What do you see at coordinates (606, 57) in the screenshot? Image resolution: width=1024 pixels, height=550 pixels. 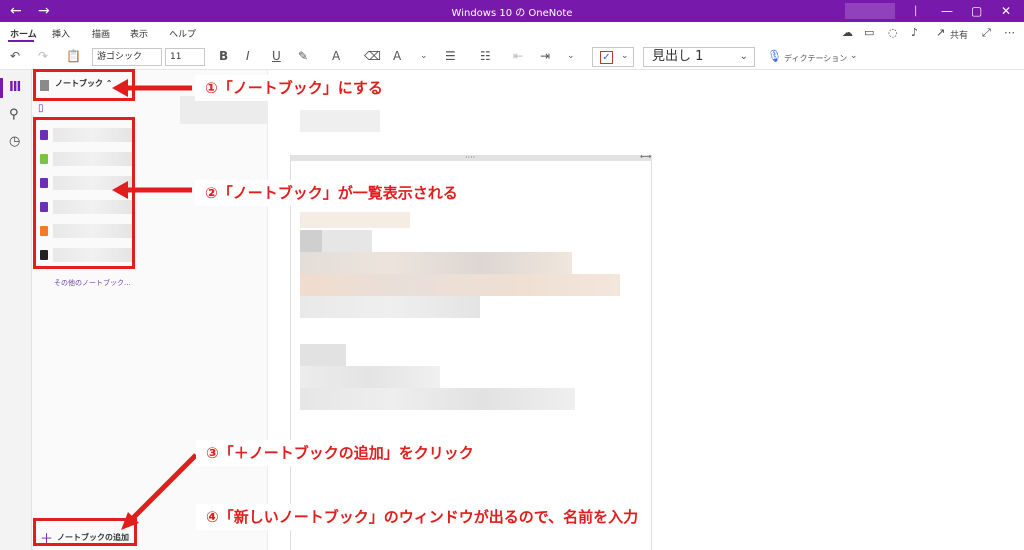 I see `checkbox-icon: ✓` at bounding box center [606, 57].